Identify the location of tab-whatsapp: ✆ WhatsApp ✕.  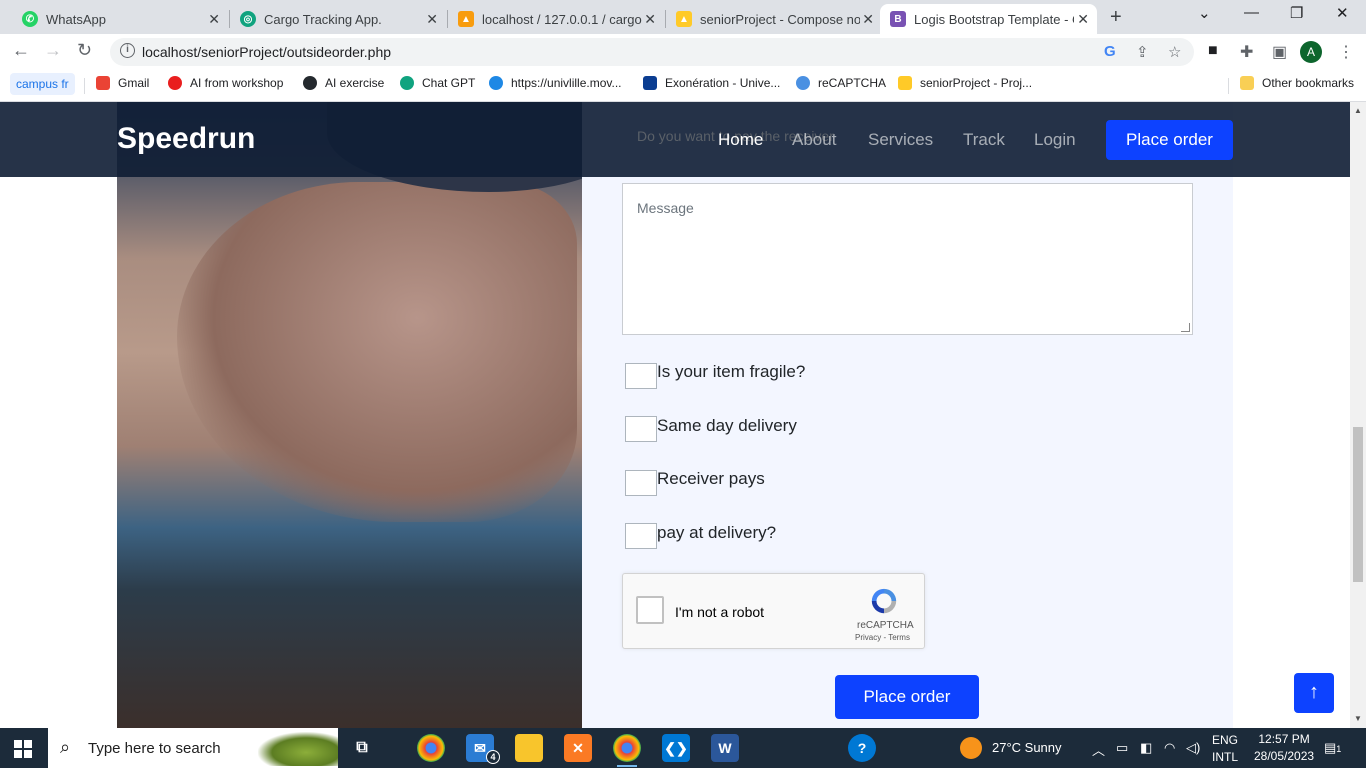
(120, 19).